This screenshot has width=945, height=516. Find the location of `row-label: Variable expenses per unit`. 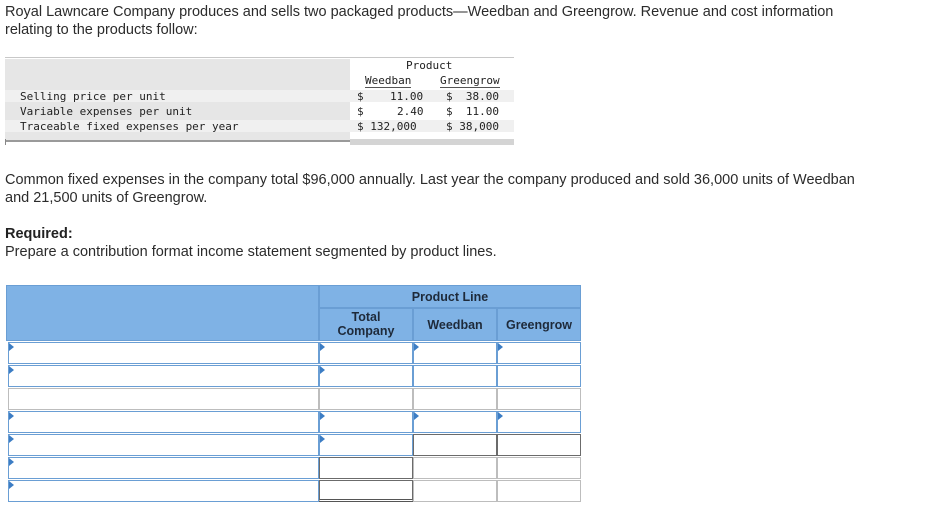

row-label: Variable expenses per unit is located at coordinates (106, 111).